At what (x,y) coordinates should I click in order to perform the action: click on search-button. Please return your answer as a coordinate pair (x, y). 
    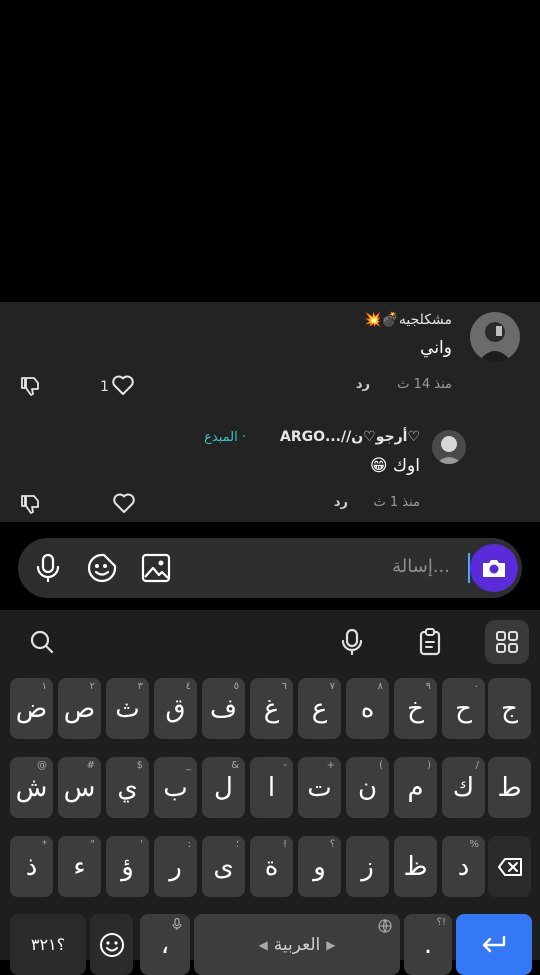
    Looking at the image, I should click on (42, 642).